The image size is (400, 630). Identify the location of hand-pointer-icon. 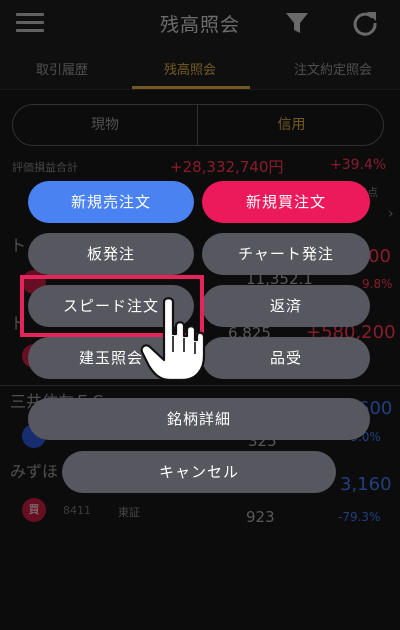
(173, 339).